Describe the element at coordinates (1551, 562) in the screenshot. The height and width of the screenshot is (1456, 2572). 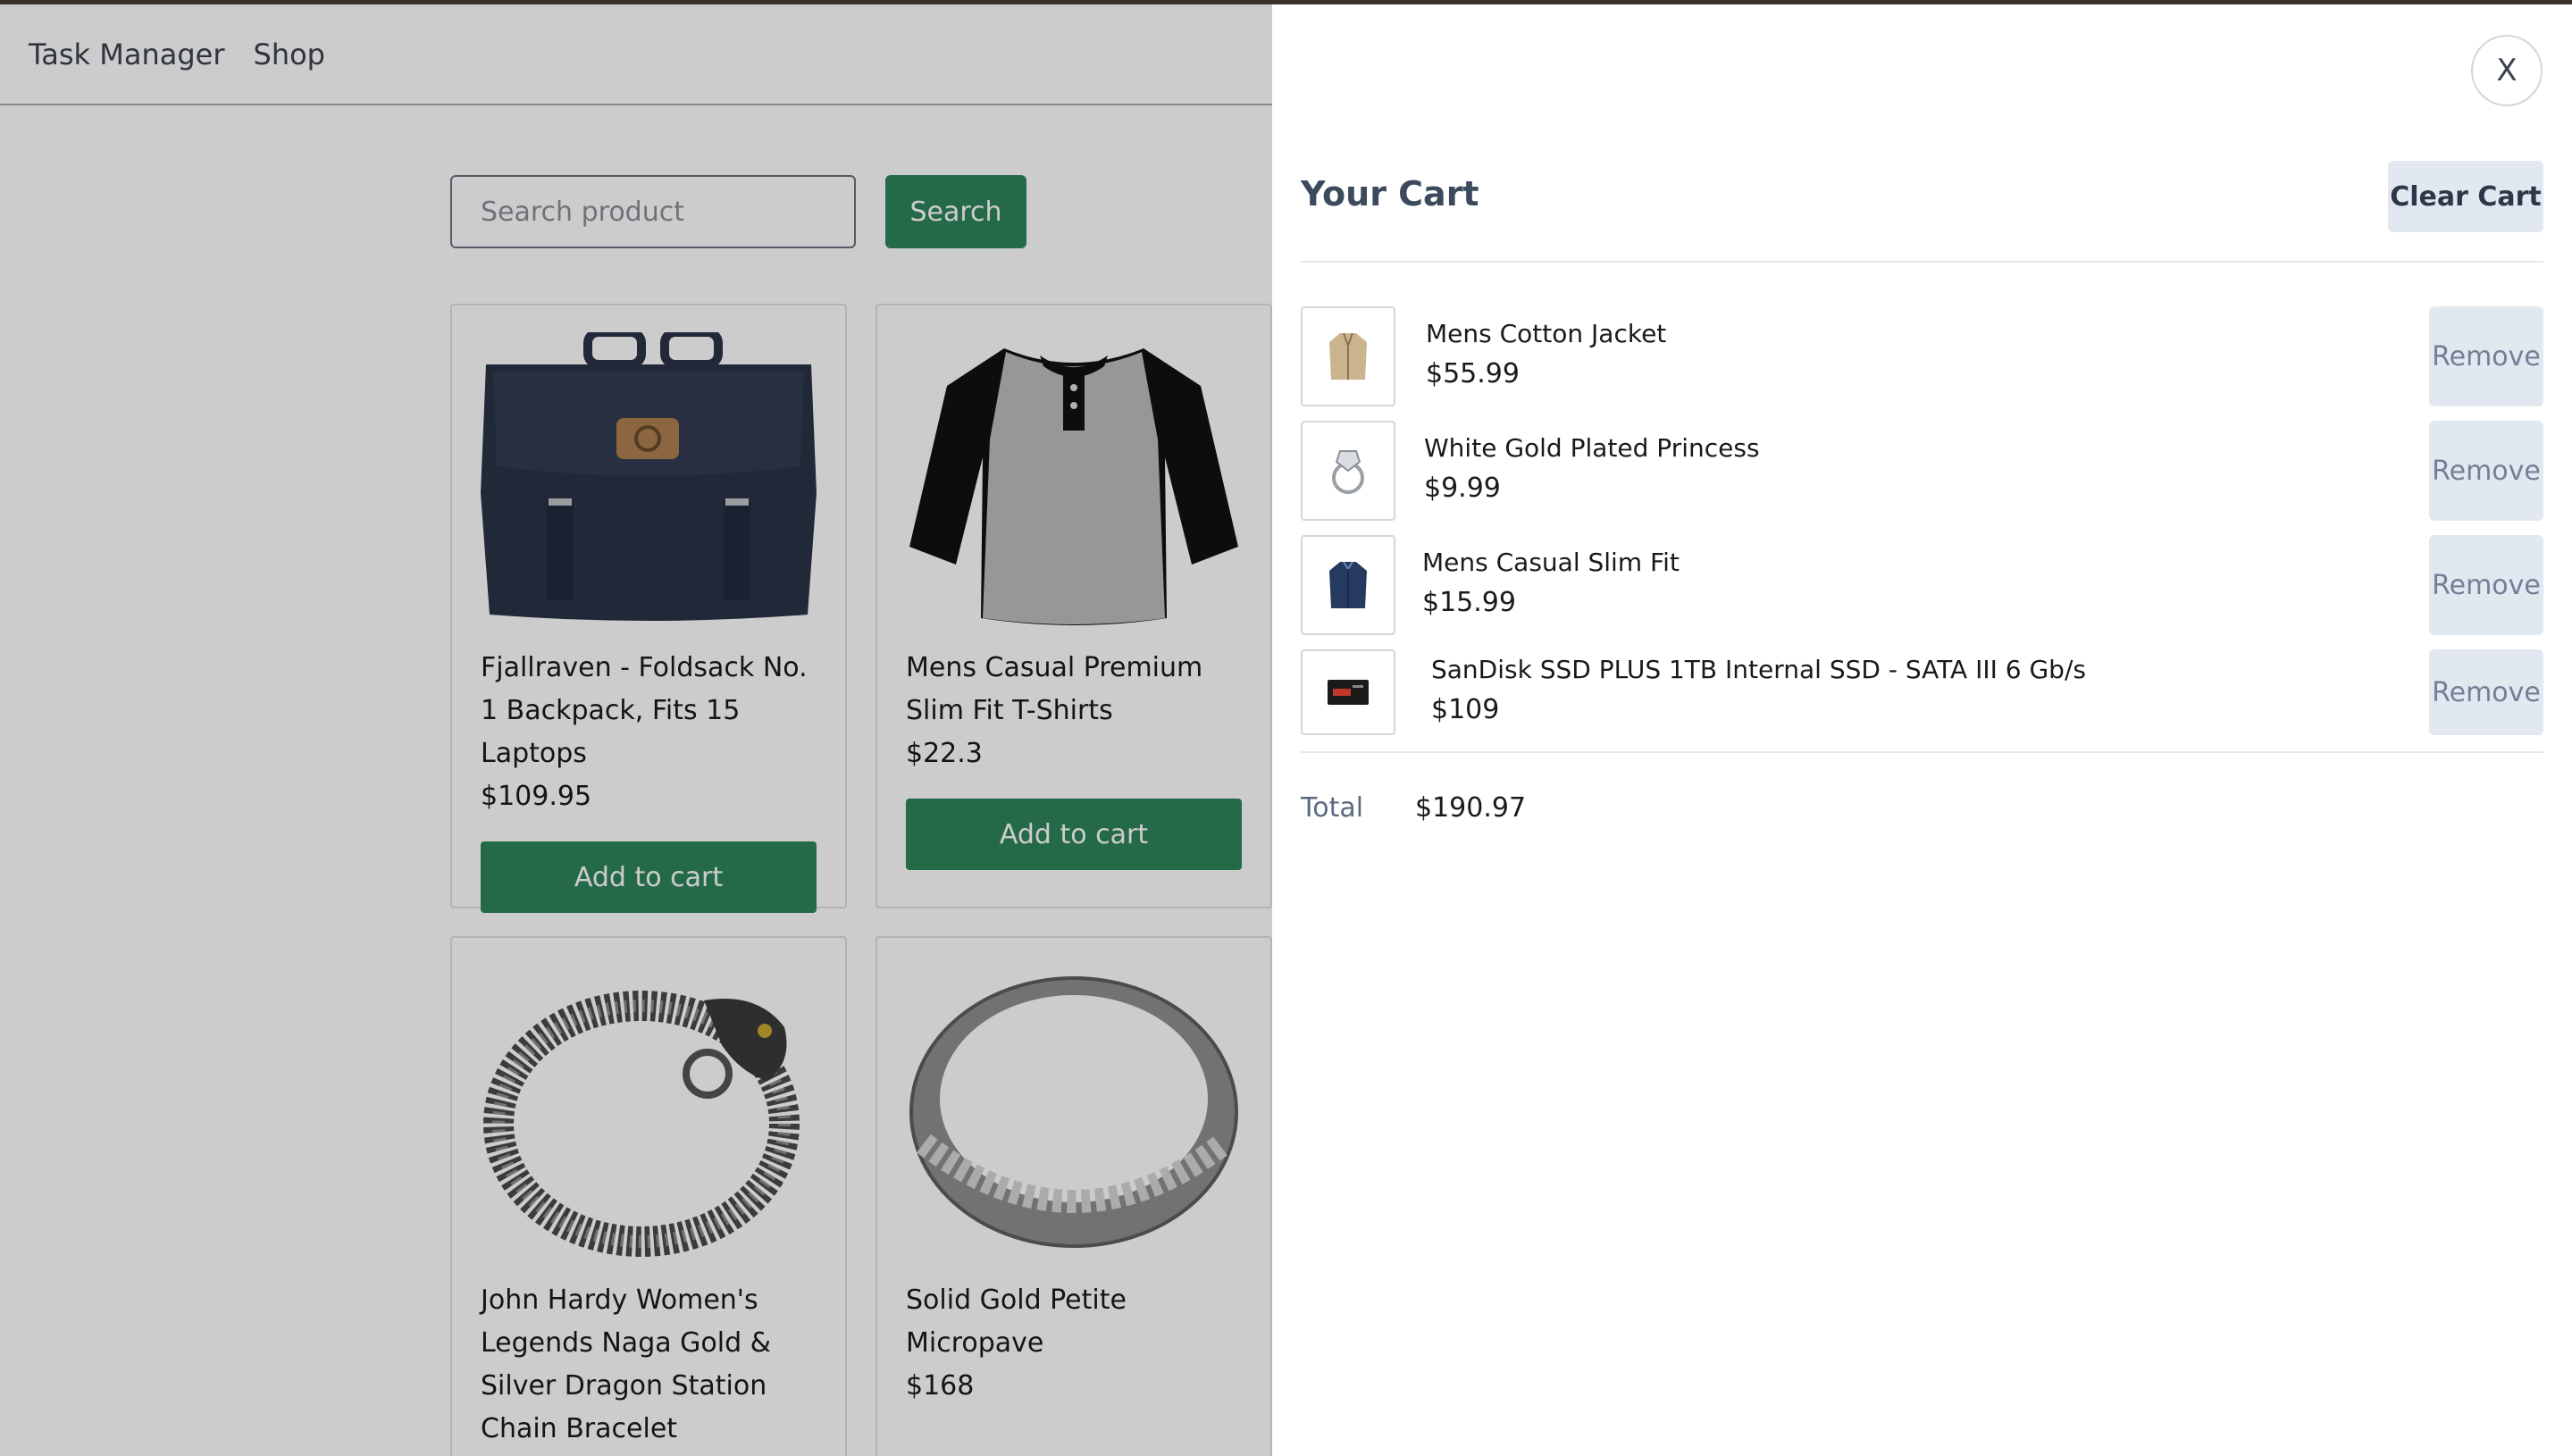
I see `cart-item-name: Mens Casual Slim Fit` at that location.